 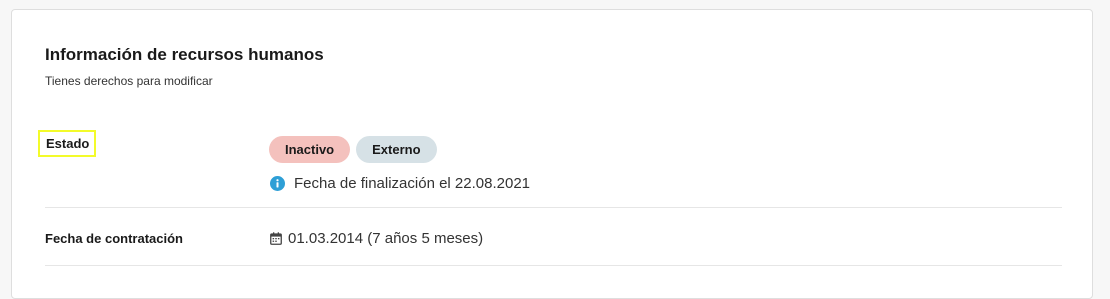 I want to click on section-title: Información de recursos humanos, so click(x=184, y=54).